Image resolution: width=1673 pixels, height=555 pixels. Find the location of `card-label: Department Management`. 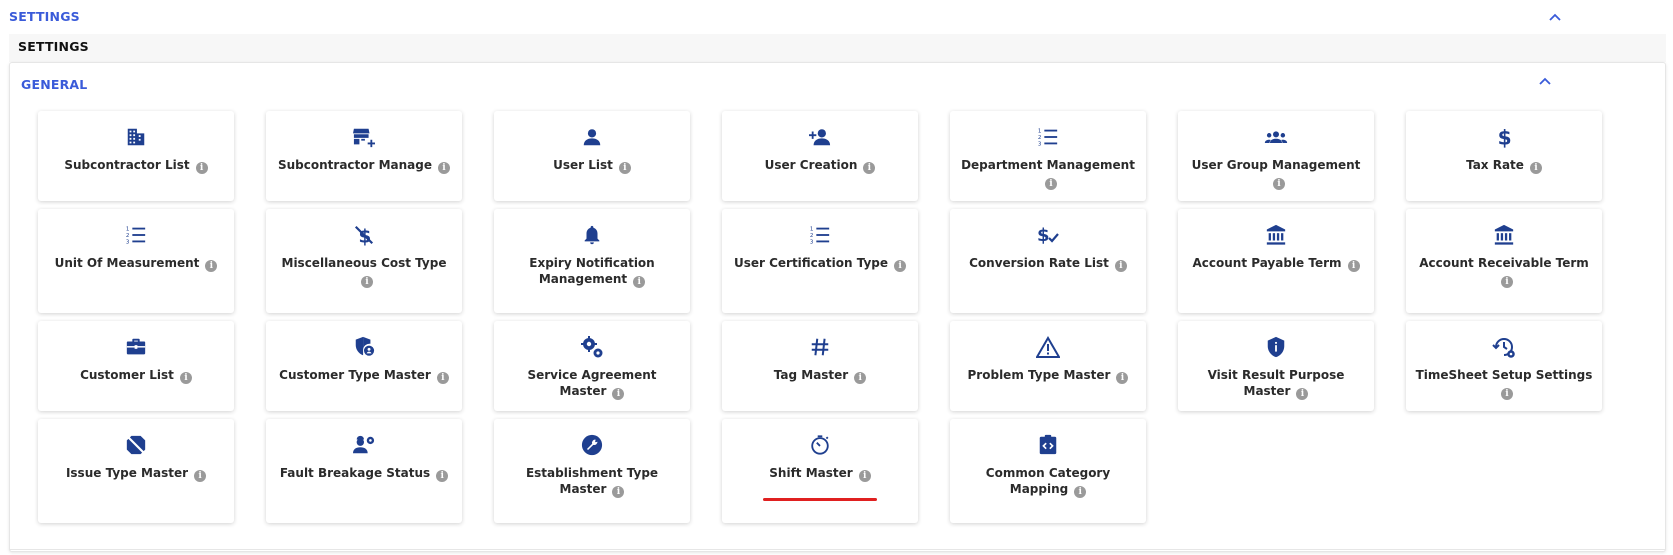

card-label: Department Management is located at coordinates (1048, 165).